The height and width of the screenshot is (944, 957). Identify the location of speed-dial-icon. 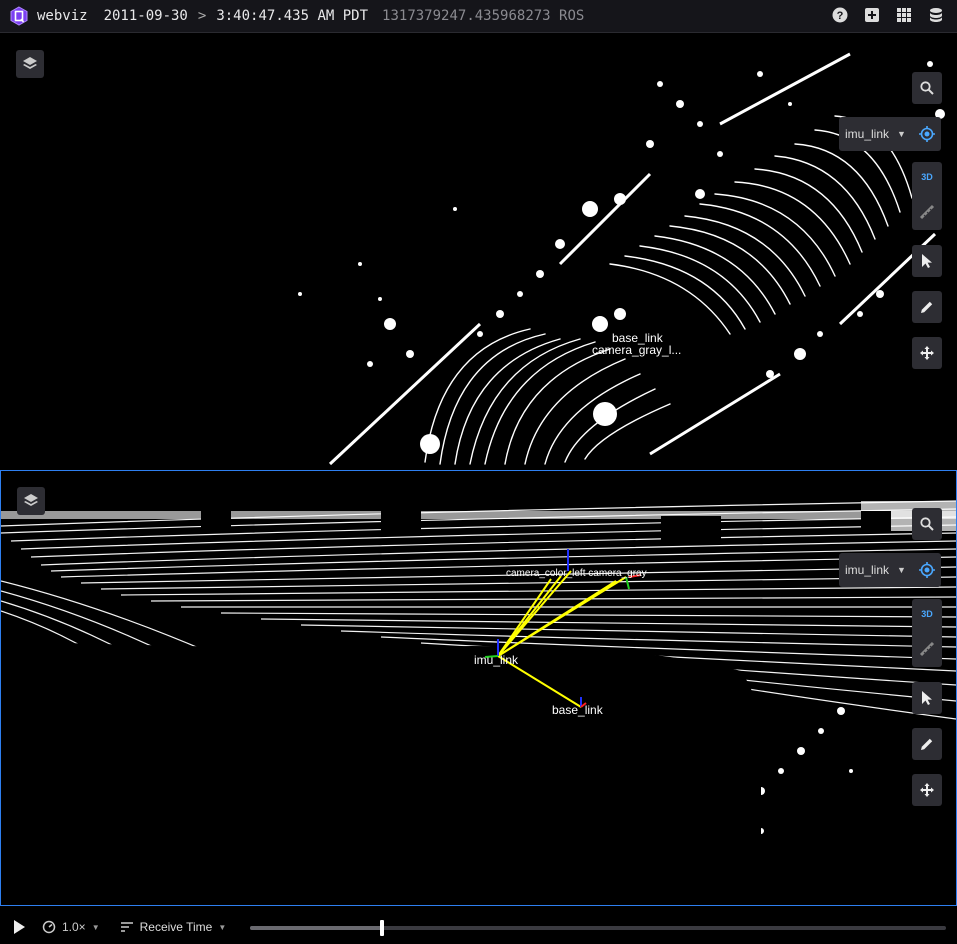
(49, 927).